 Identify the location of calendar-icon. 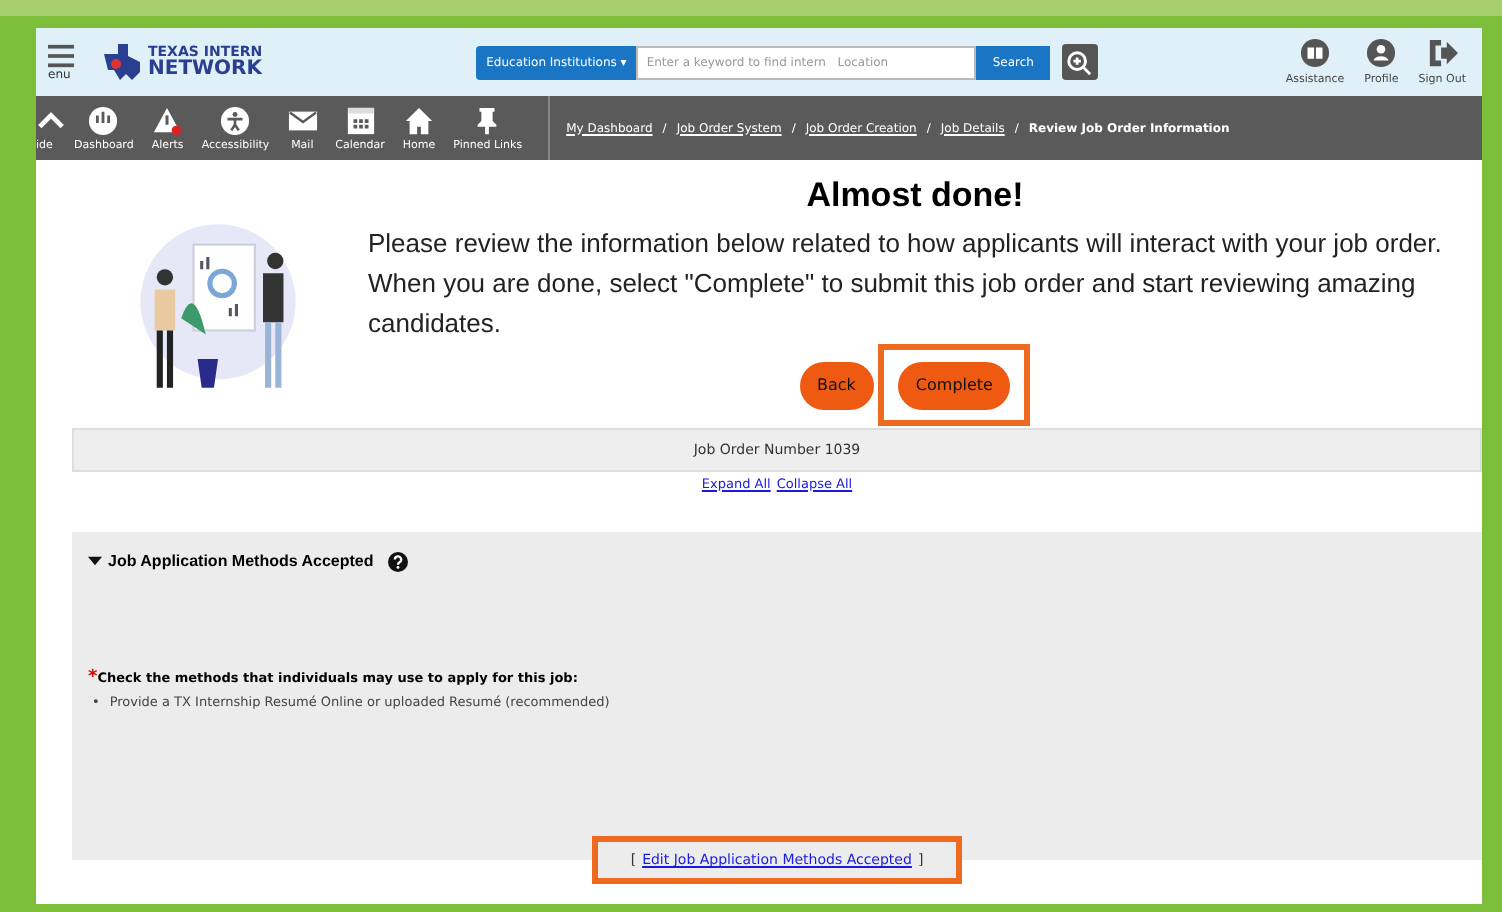
(360, 120).